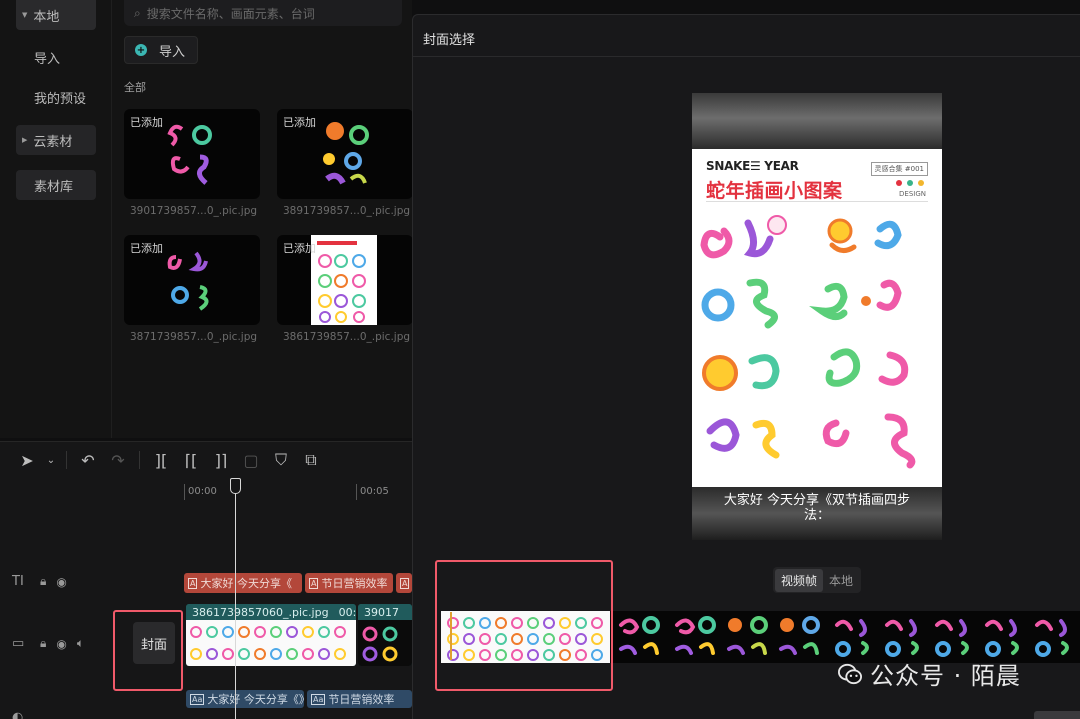 The height and width of the screenshot is (719, 1080). What do you see at coordinates (230, 13) in the screenshot?
I see `search-placeholder: 搜索文件名称、画面元素、台词` at bounding box center [230, 13].